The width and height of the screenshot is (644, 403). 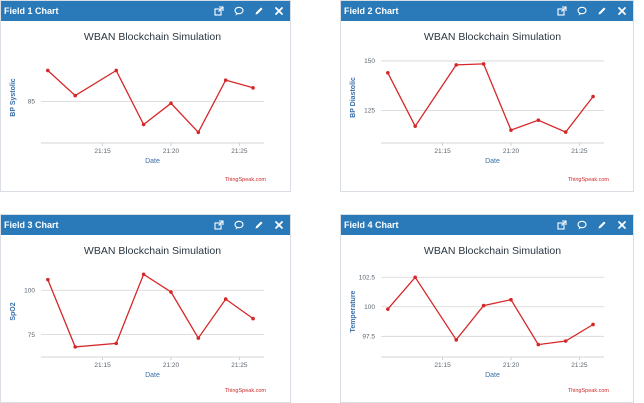 I want to click on panel-header: Field 1 Chart, so click(x=145, y=11).